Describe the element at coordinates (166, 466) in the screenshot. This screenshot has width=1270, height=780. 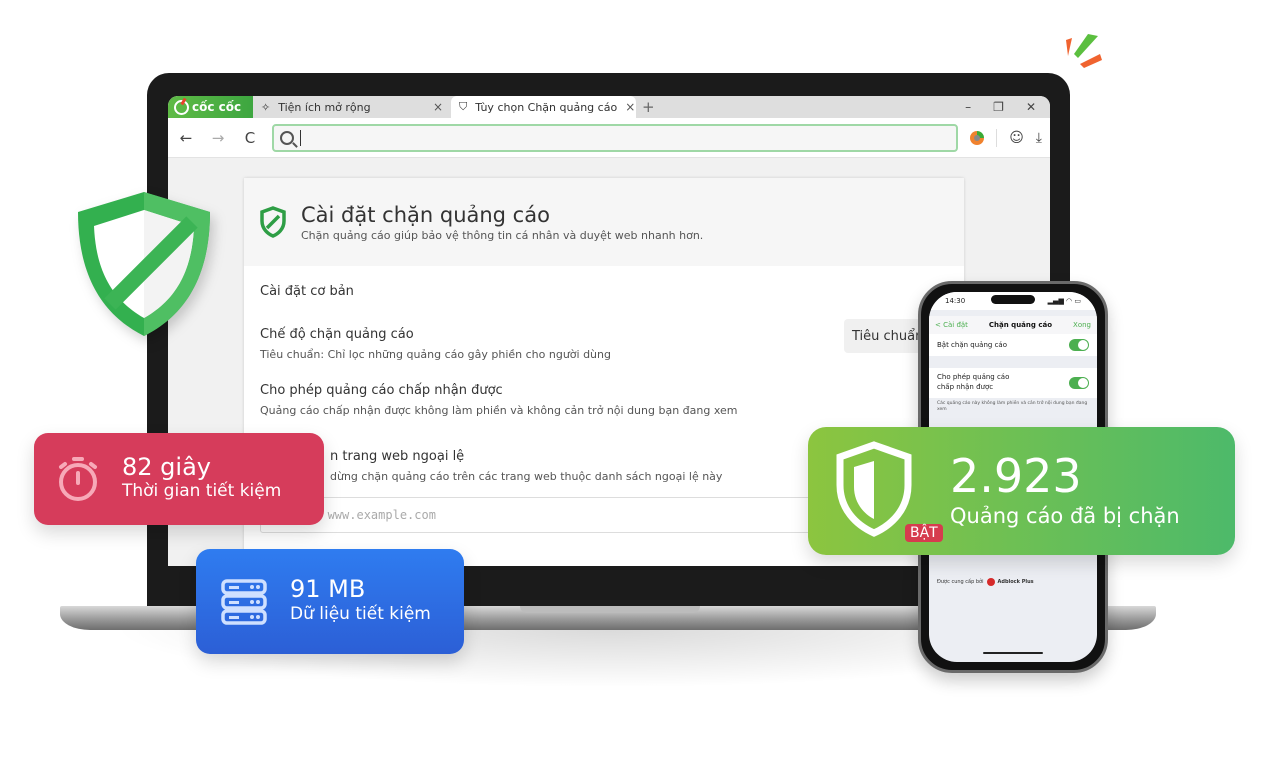
I see `time-saved-value: 82 giây` at that location.